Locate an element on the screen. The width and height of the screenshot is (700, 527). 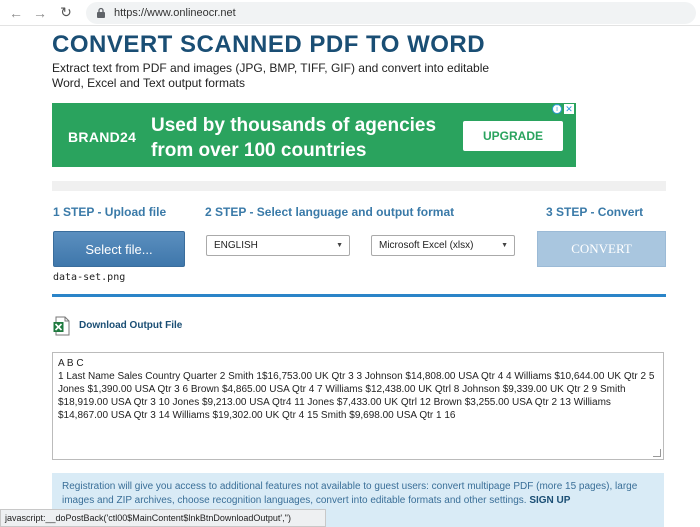
ad-headline-line1: Used by thousands of agencies is located at coordinates (294, 125).